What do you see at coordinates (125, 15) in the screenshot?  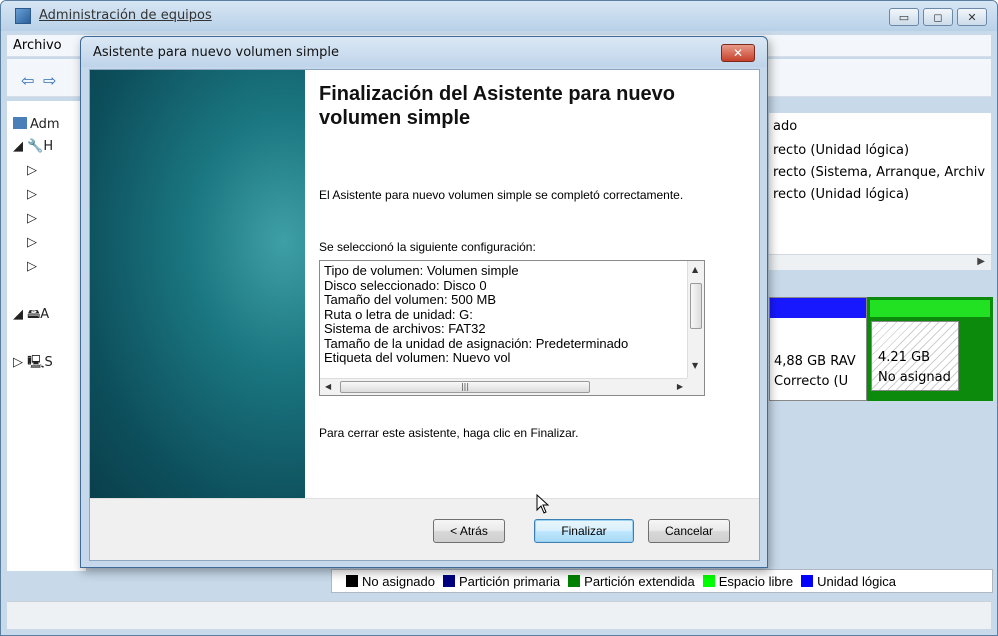 I see `main-window-title: Administración de equipos` at bounding box center [125, 15].